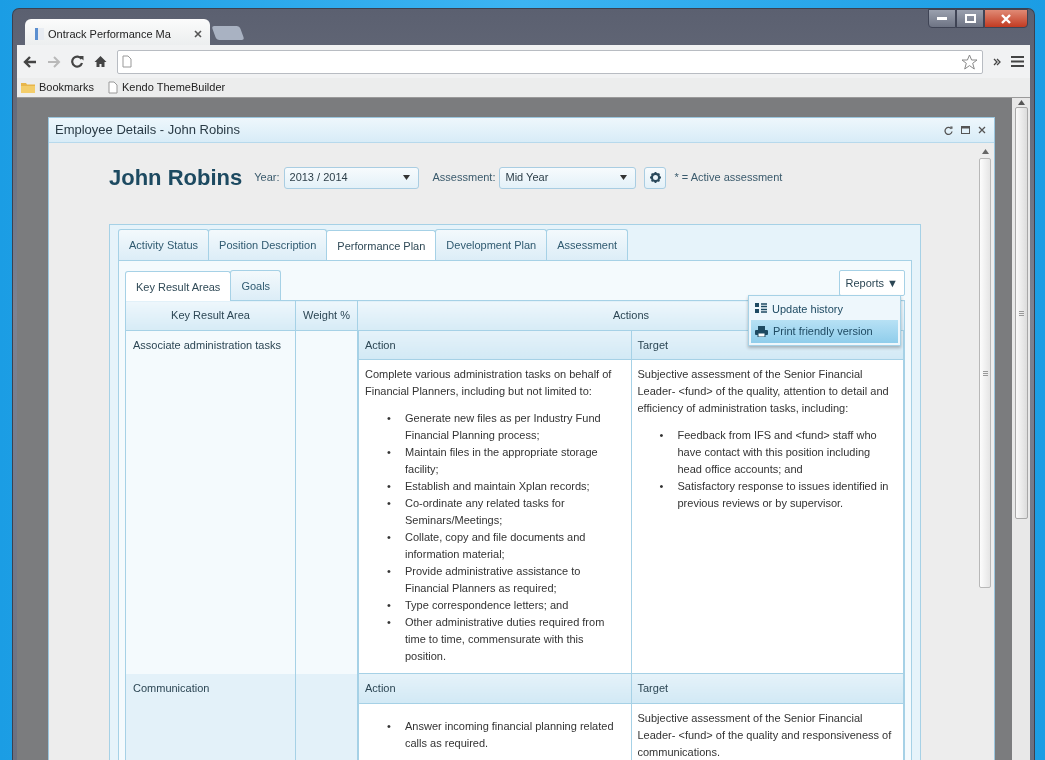 This screenshot has width=1045, height=760. I want to click on tab-title: Ontrack Performance Ma, so click(110, 34).